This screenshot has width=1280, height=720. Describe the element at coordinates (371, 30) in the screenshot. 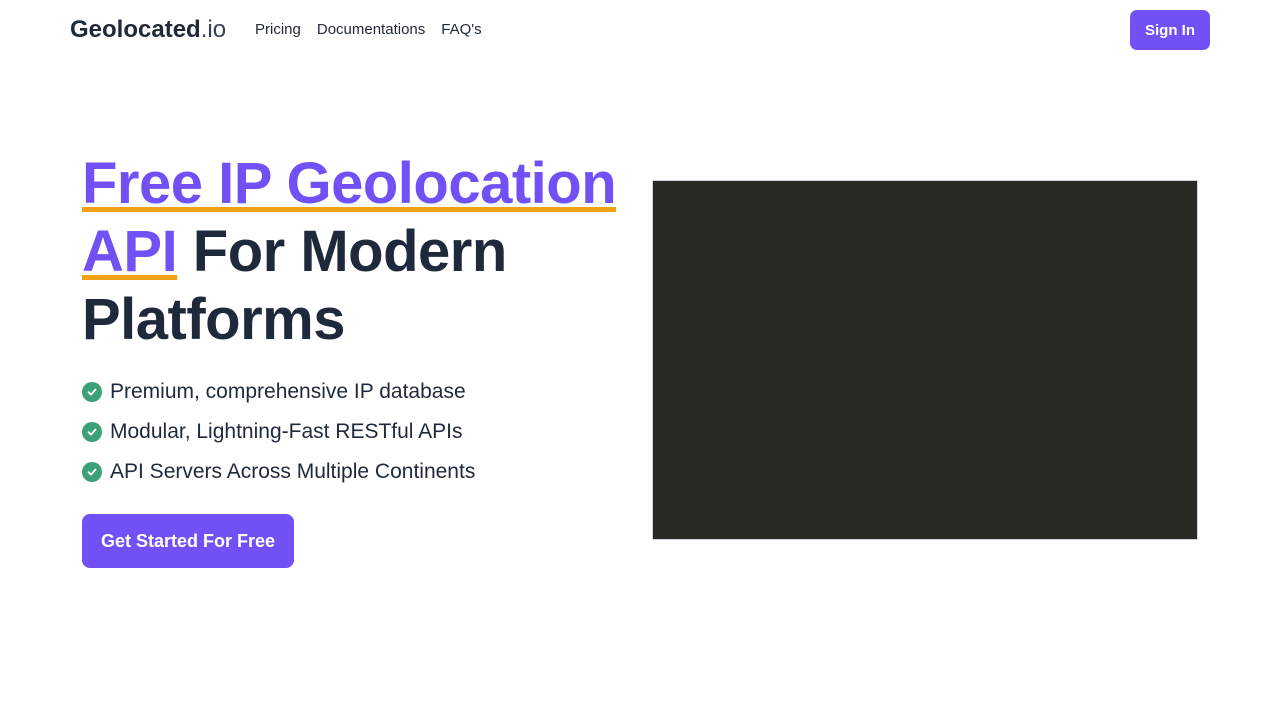

I see `nav-link-documentations: Documentations` at that location.